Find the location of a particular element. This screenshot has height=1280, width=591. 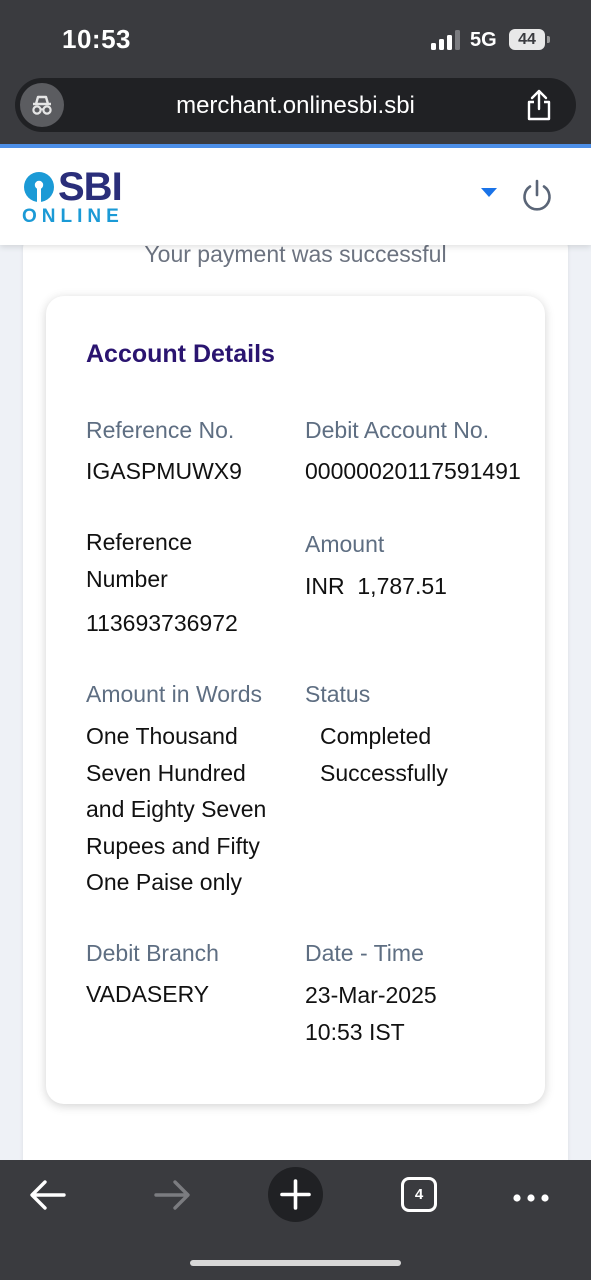

status-bar: 10:53 5G 44 is located at coordinates (295, 38).